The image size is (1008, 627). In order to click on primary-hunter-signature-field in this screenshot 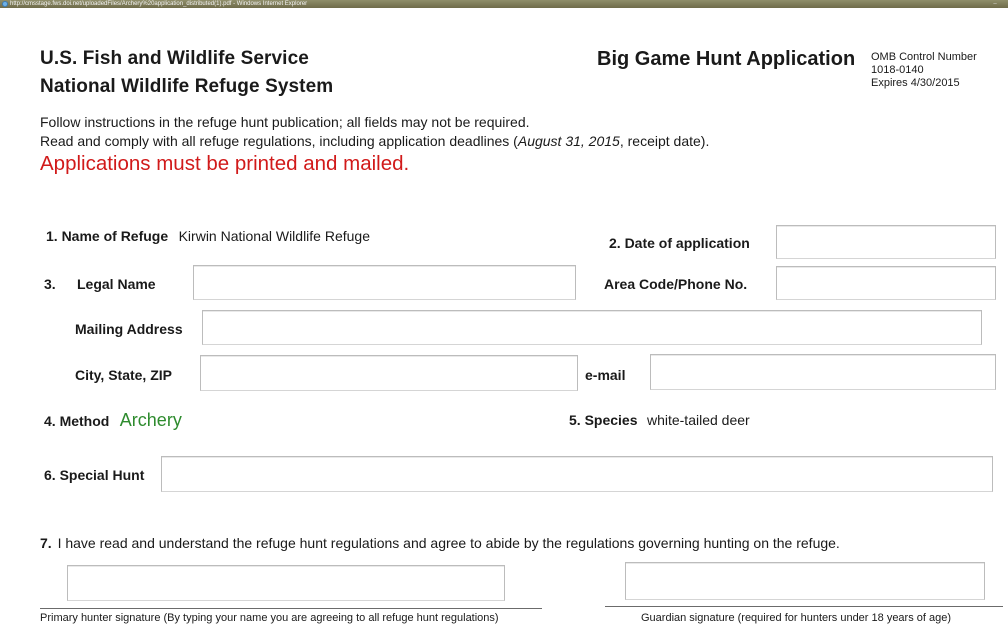, I will do `click(286, 583)`.